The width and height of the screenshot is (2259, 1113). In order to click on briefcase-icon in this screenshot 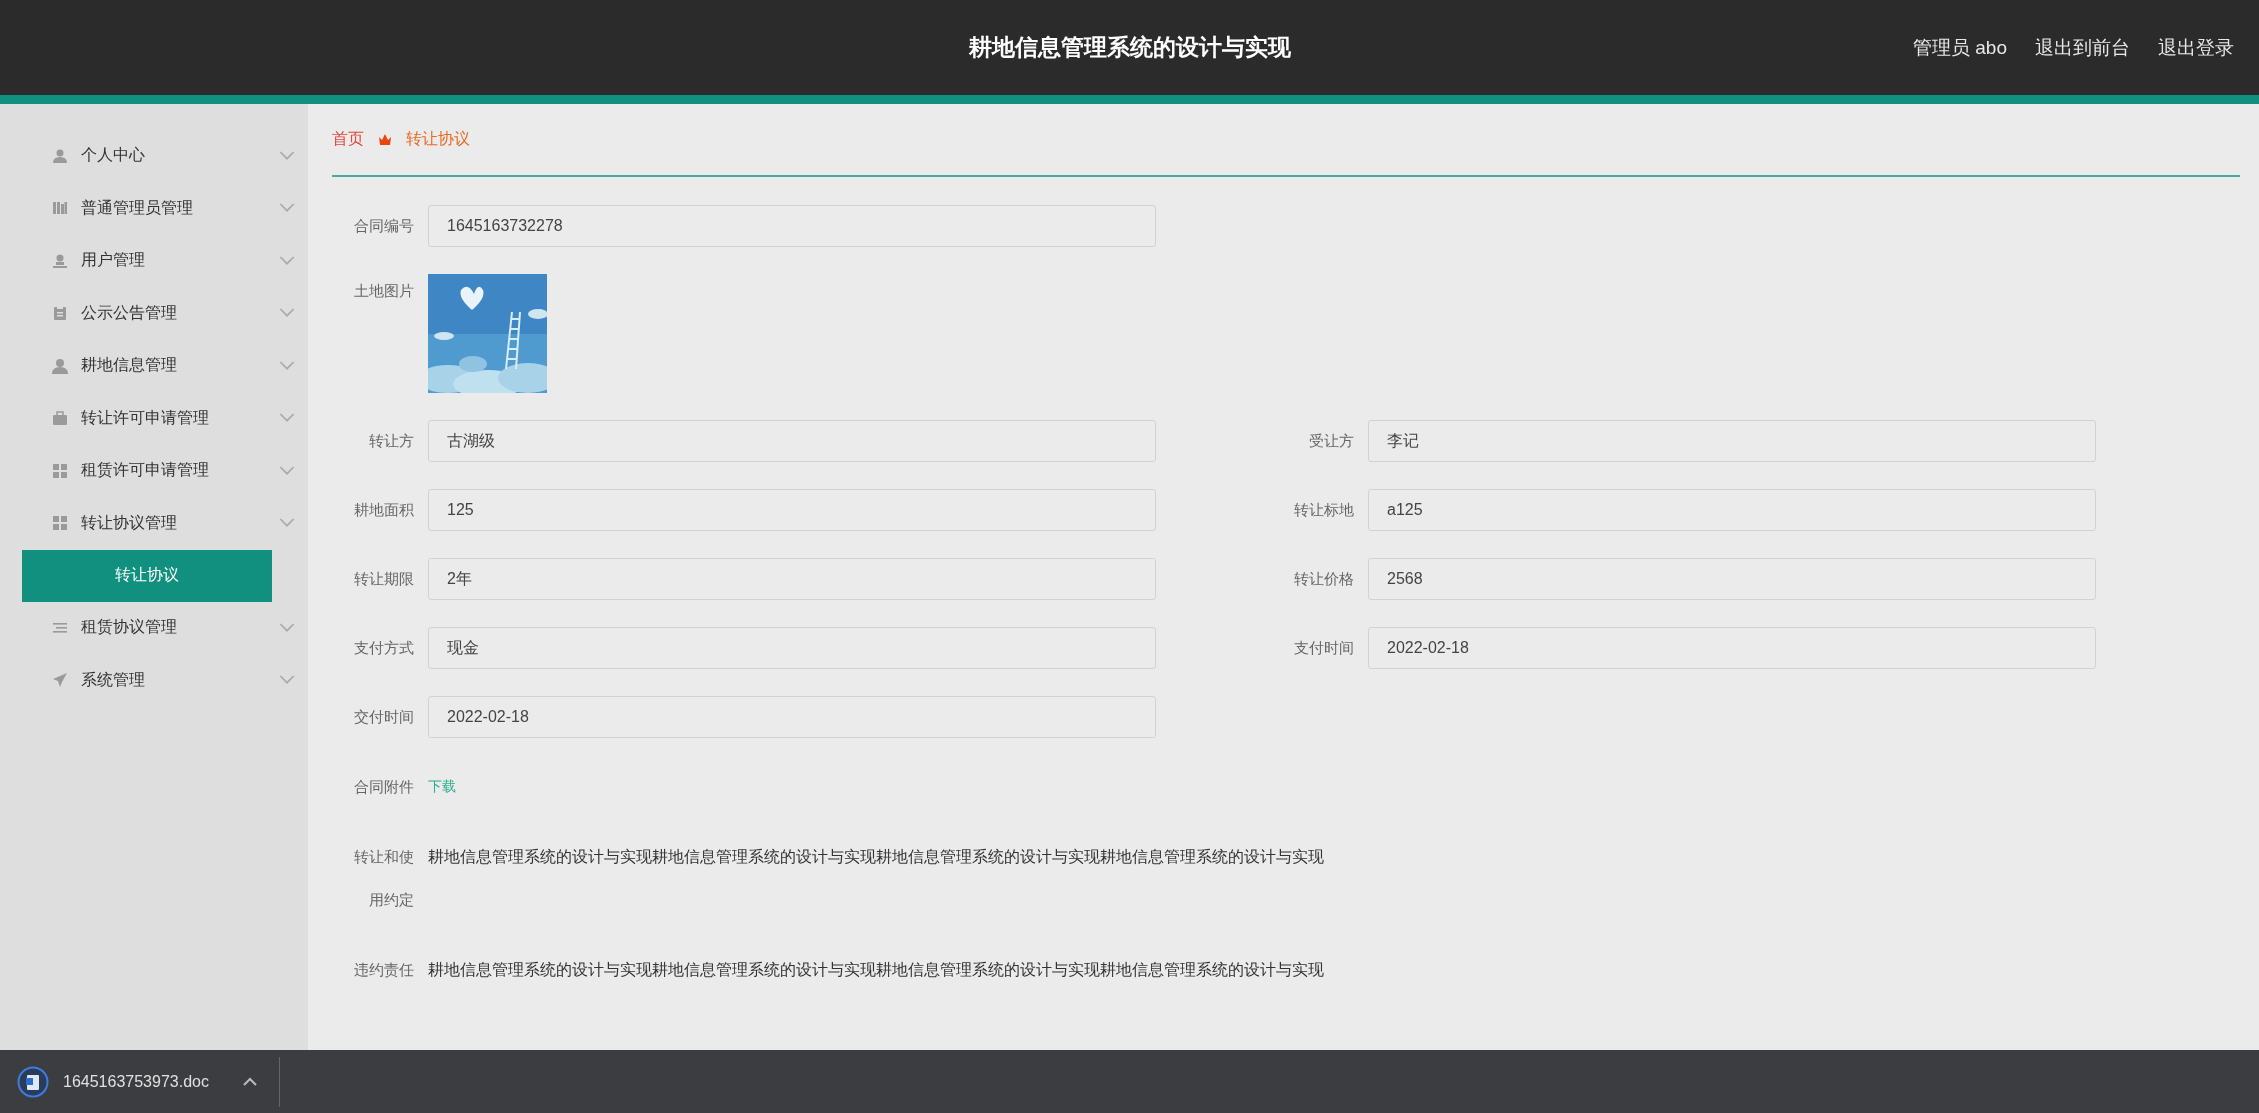, I will do `click(60, 418)`.